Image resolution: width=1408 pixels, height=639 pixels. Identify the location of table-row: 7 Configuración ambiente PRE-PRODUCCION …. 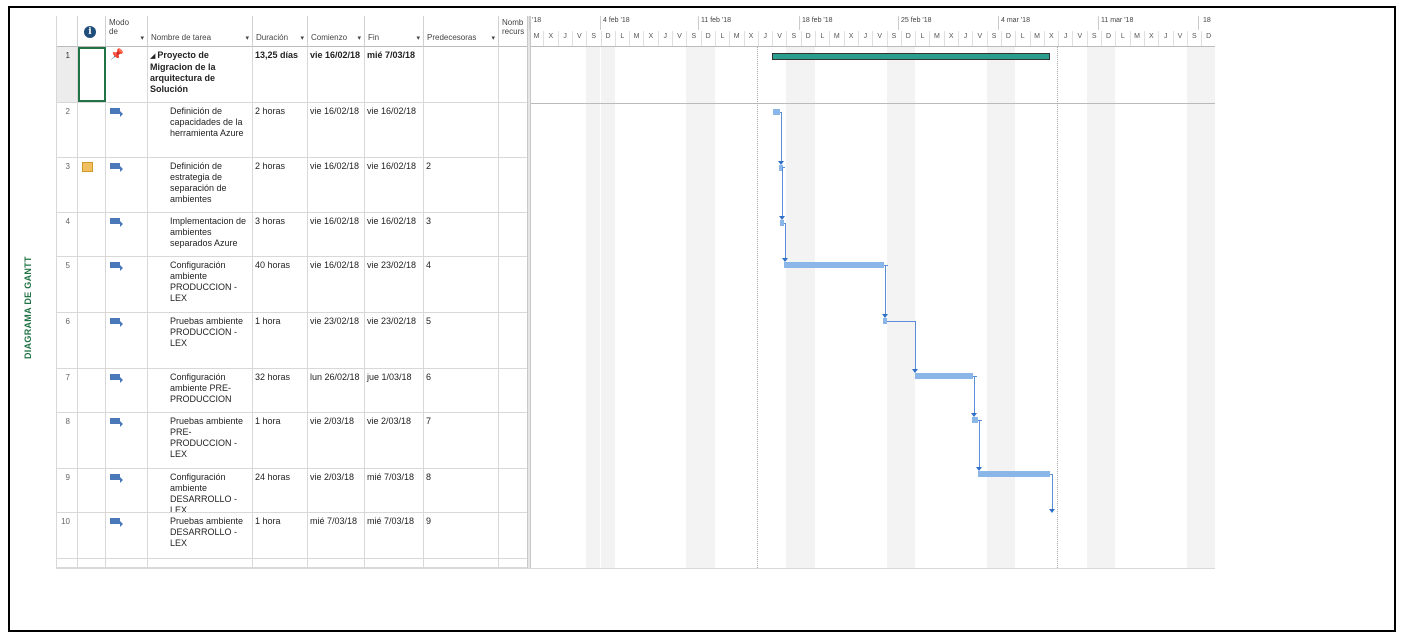
(292, 391).